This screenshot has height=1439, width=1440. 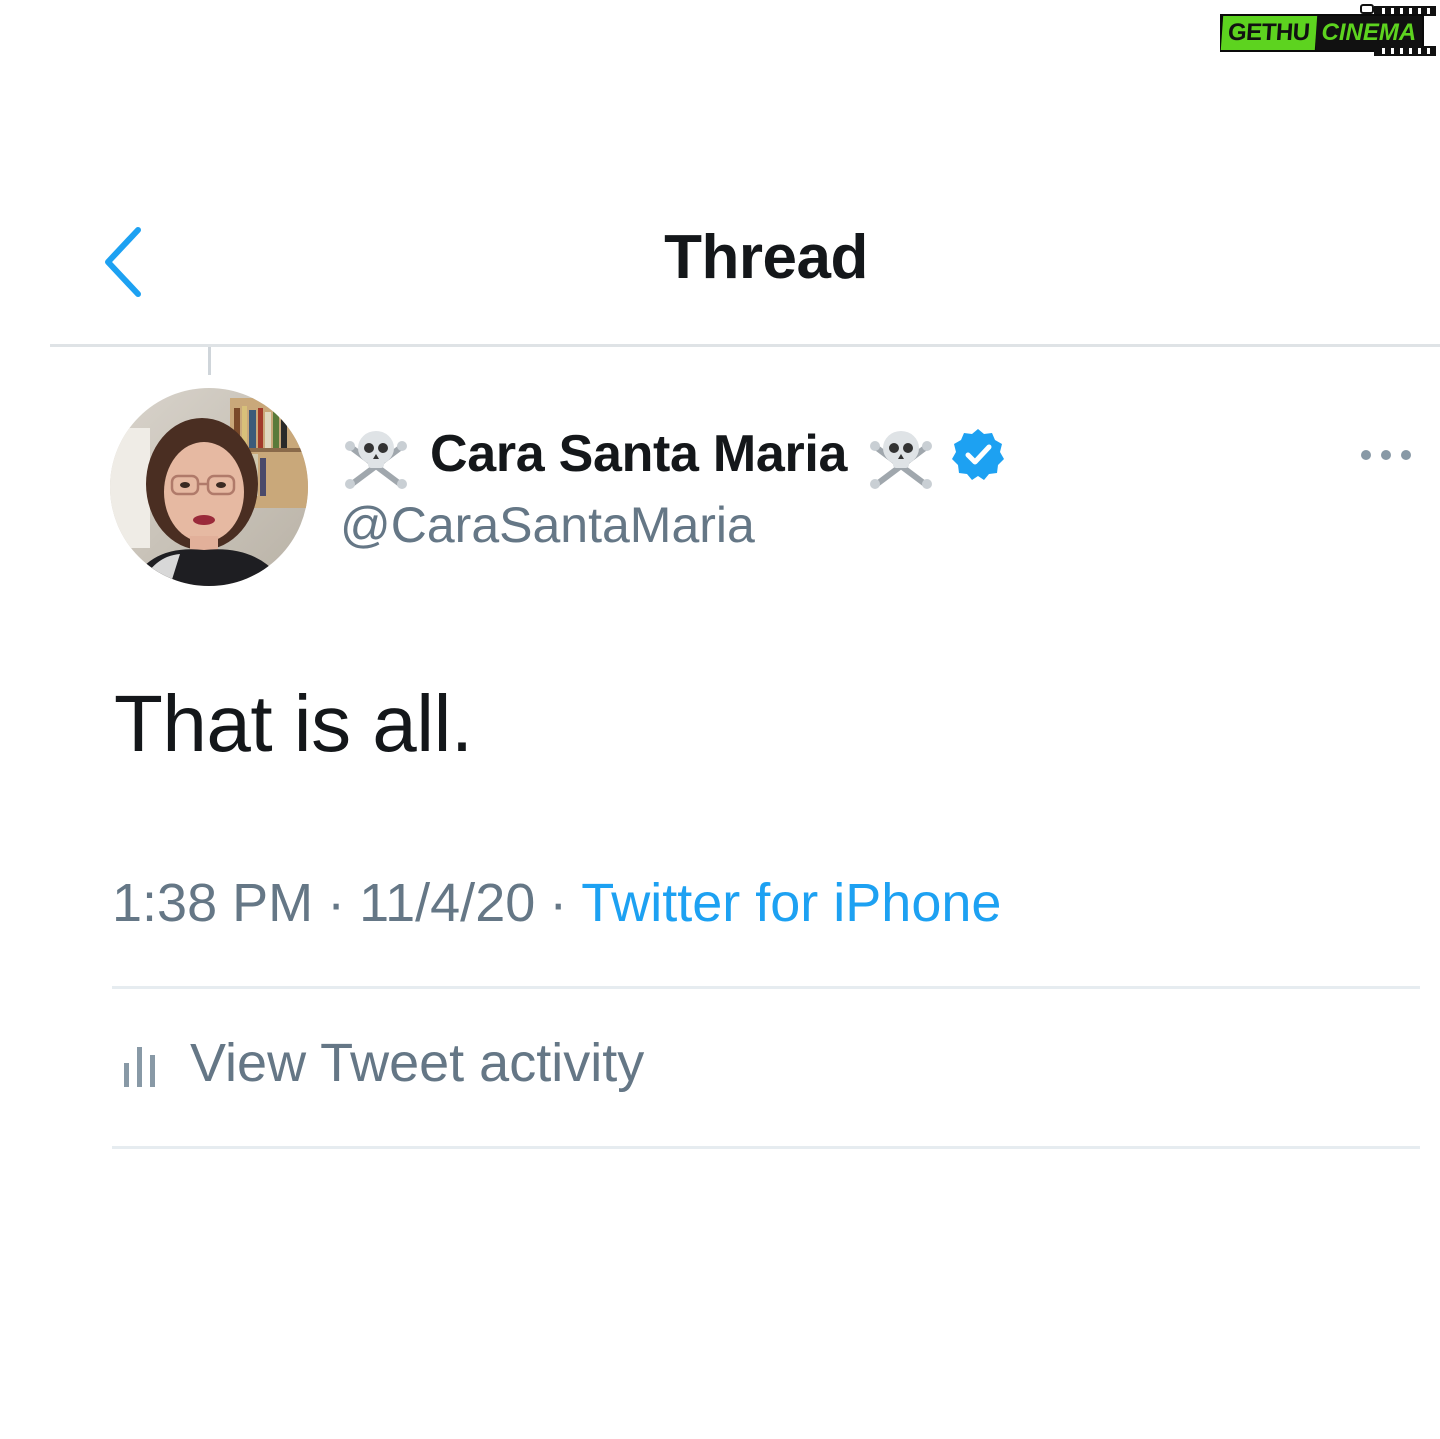 I want to click on thread-connector-line, so click(x=209, y=361).